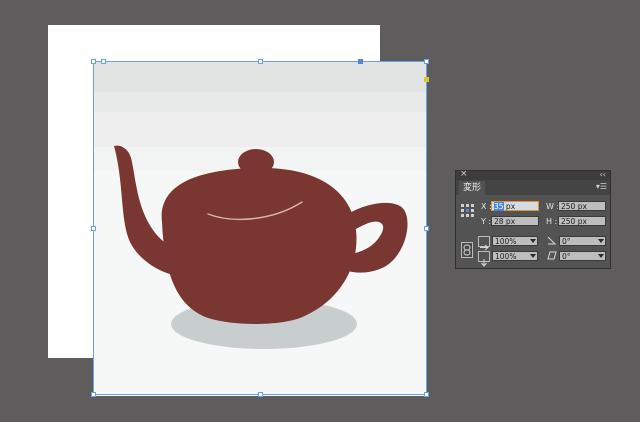  Describe the element at coordinates (426, 228) in the screenshot. I see `resize-handle-right` at that location.